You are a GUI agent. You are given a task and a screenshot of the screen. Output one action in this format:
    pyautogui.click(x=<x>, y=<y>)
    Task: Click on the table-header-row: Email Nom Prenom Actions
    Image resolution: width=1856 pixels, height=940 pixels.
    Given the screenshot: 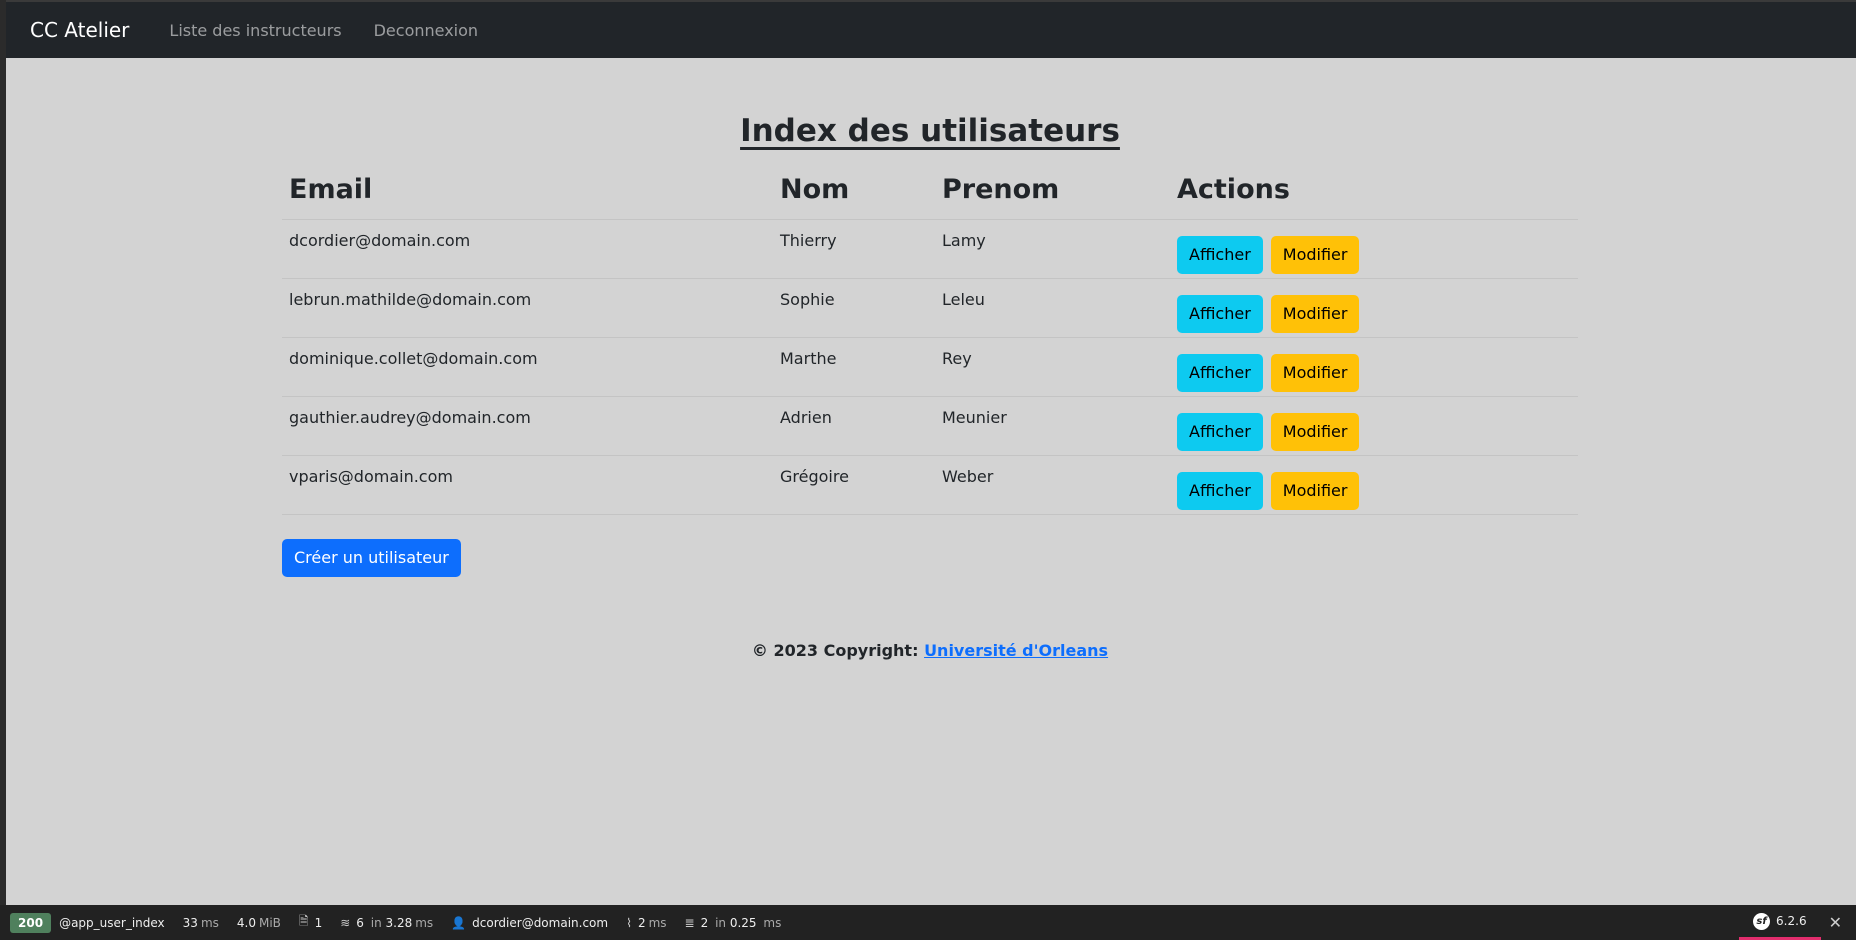 What is the action you would take?
    pyautogui.click(x=930, y=189)
    